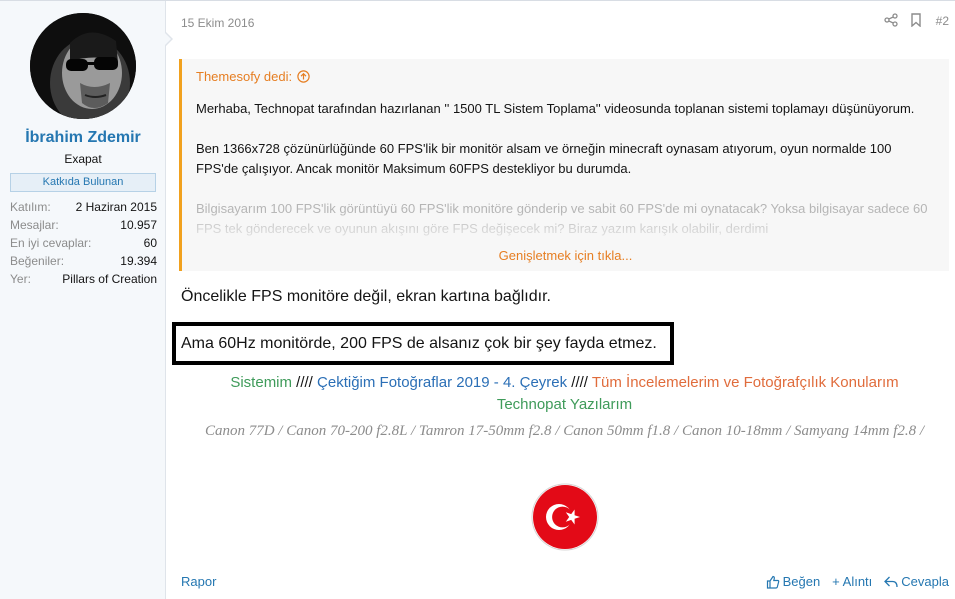 This screenshot has width=955, height=599. What do you see at coordinates (83, 159) in the screenshot?
I see `user-title: Exapat` at bounding box center [83, 159].